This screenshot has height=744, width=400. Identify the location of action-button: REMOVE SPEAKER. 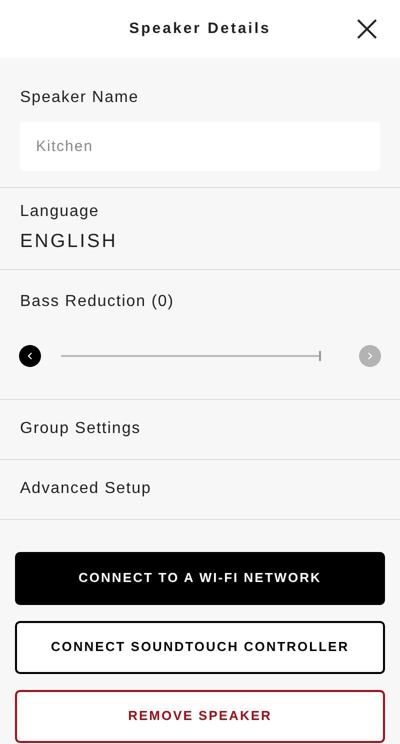
(200, 716).